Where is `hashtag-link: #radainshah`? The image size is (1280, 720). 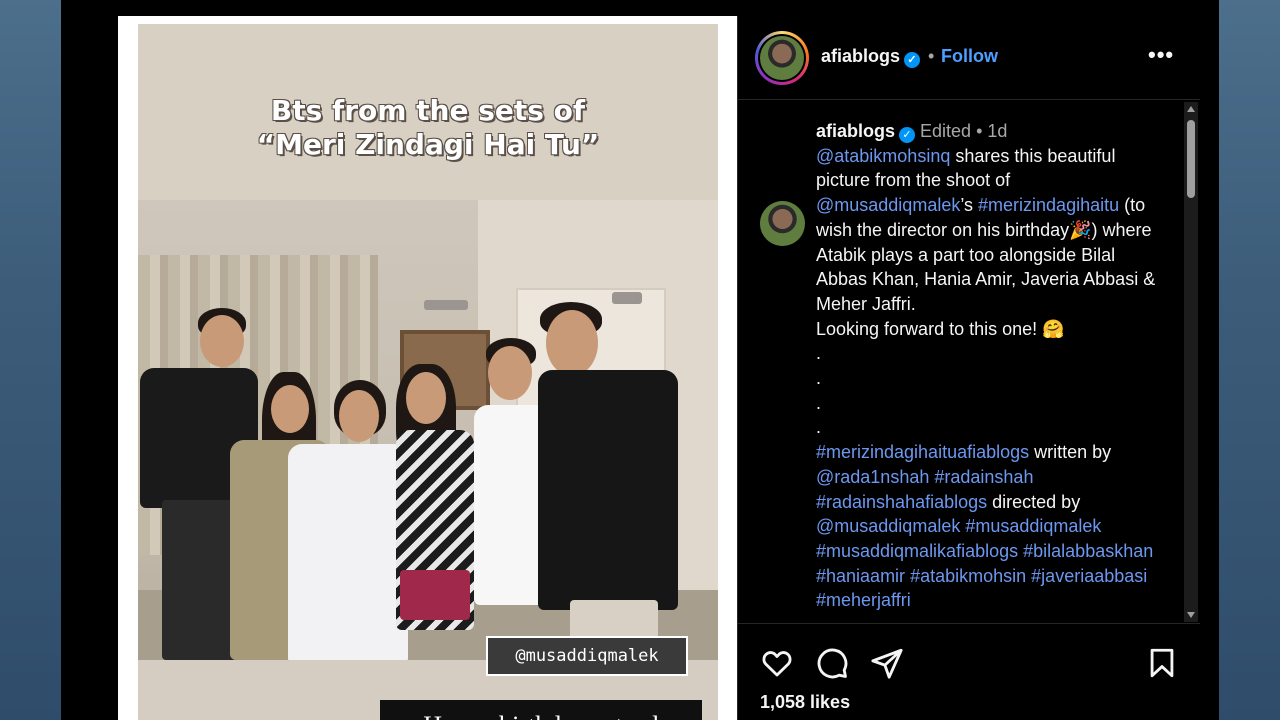 hashtag-link: #radainshah is located at coordinates (983, 477).